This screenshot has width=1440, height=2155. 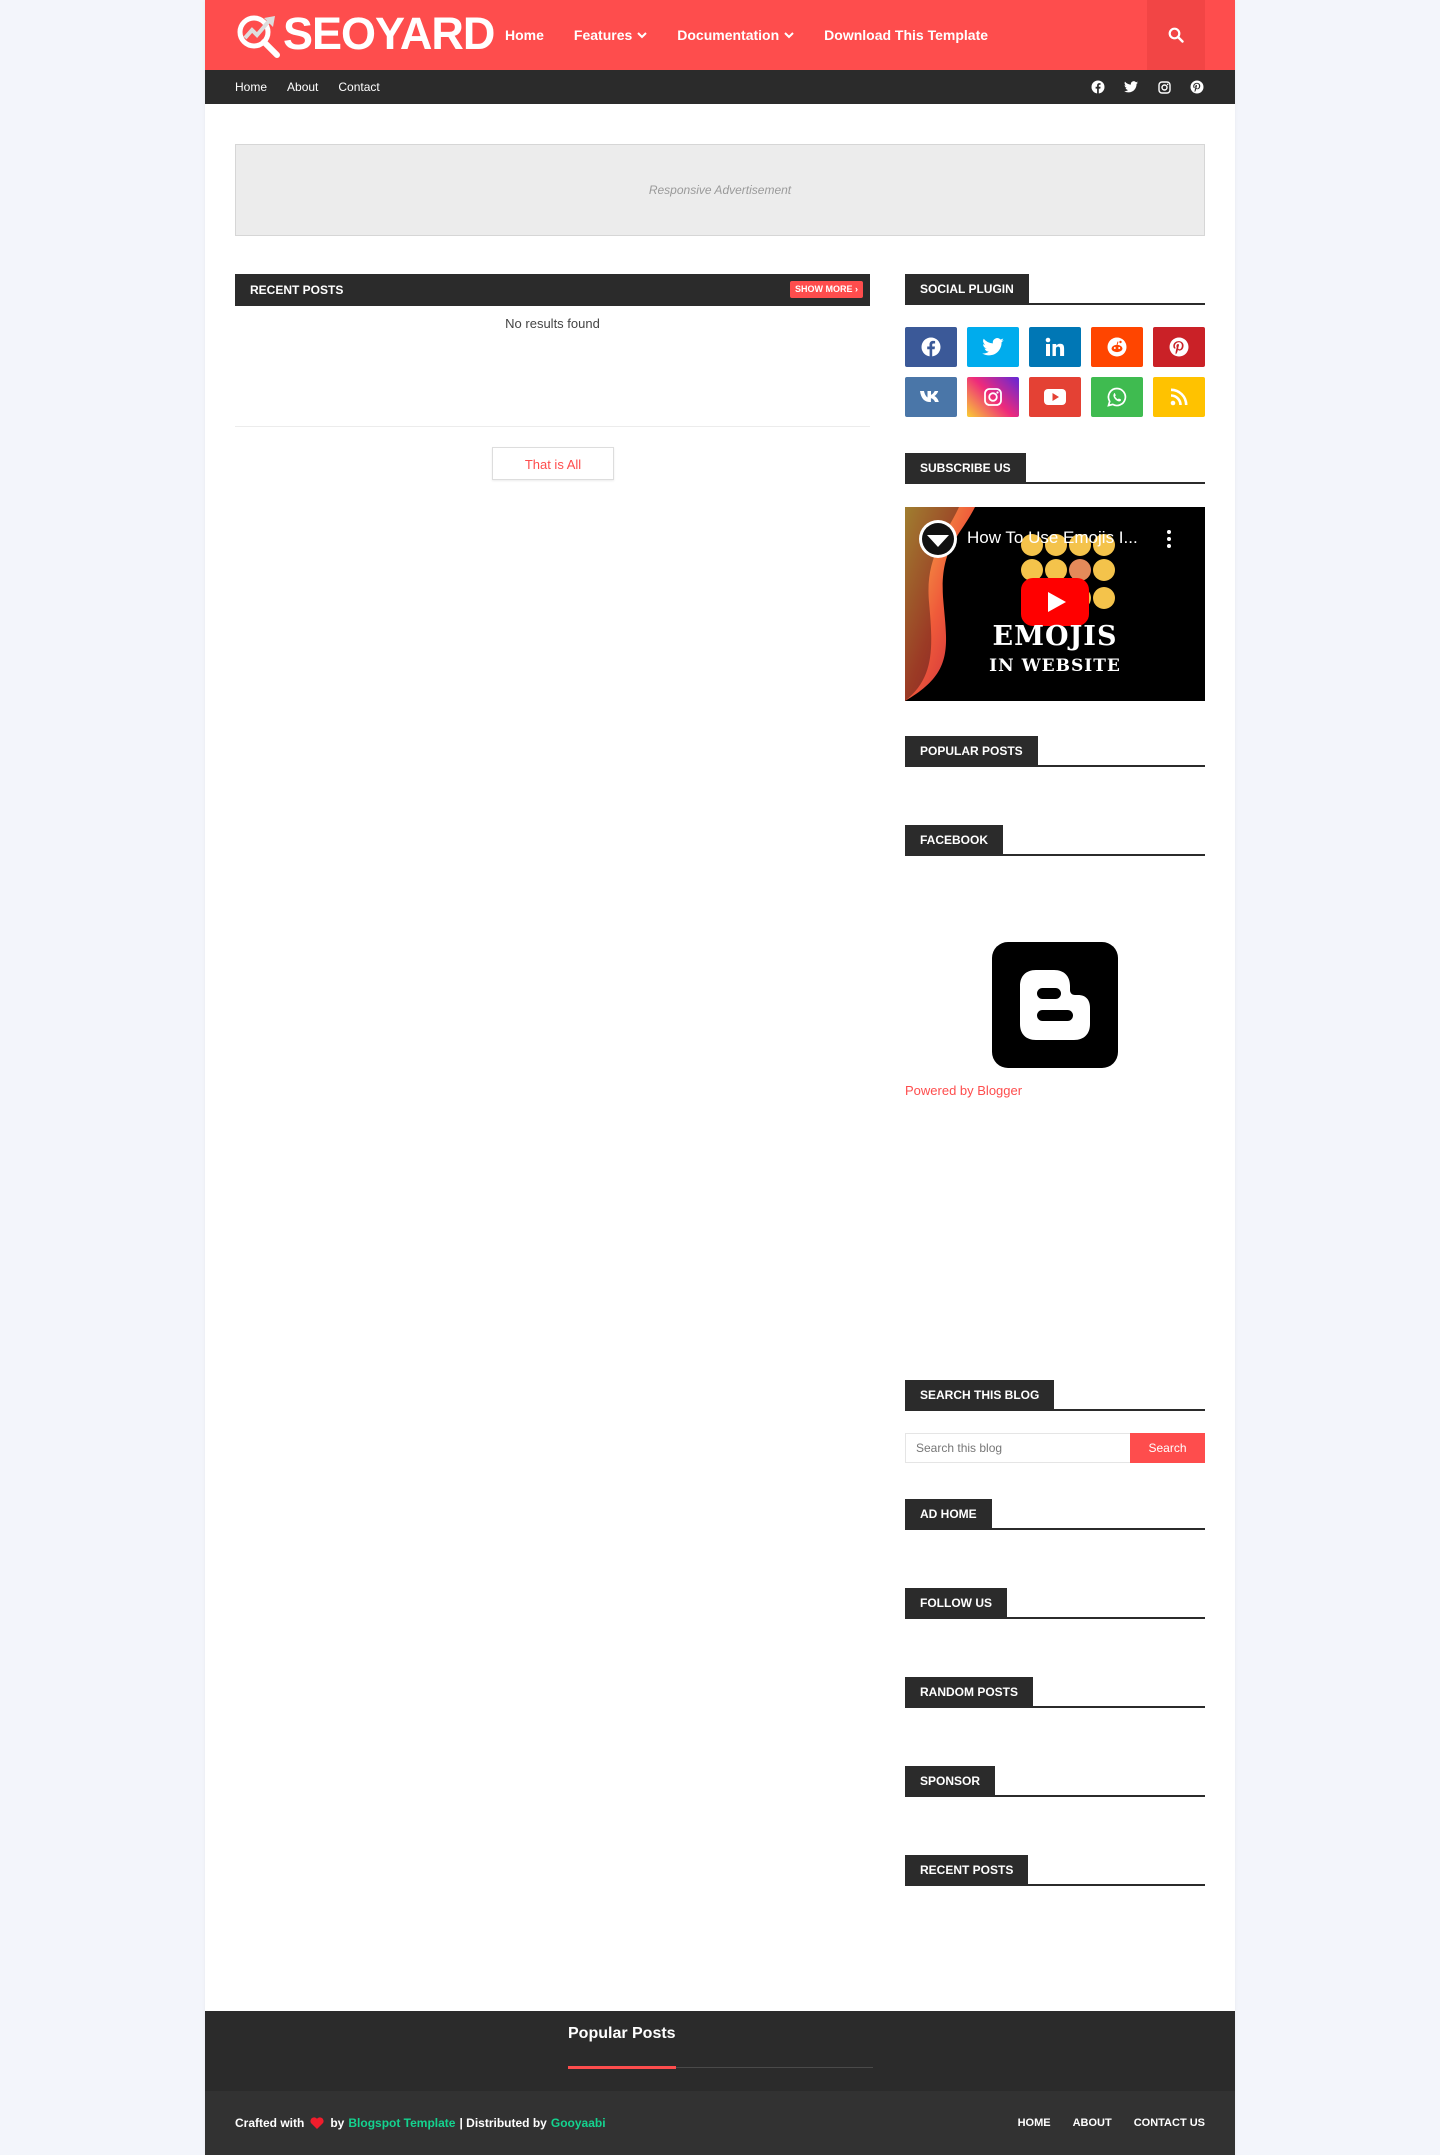 I want to click on vk-button, so click(x=931, y=397).